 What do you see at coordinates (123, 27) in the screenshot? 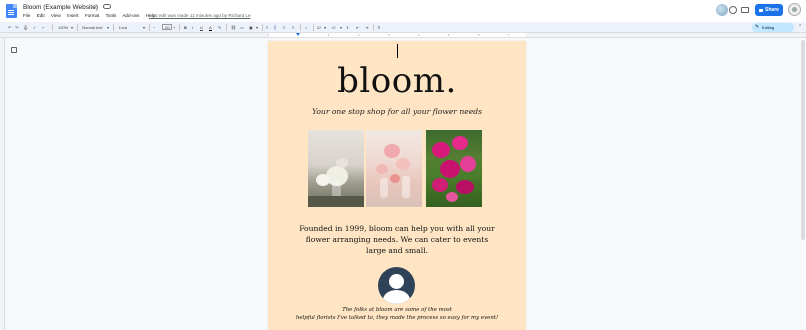
I see `font-select: Lora` at bounding box center [123, 27].